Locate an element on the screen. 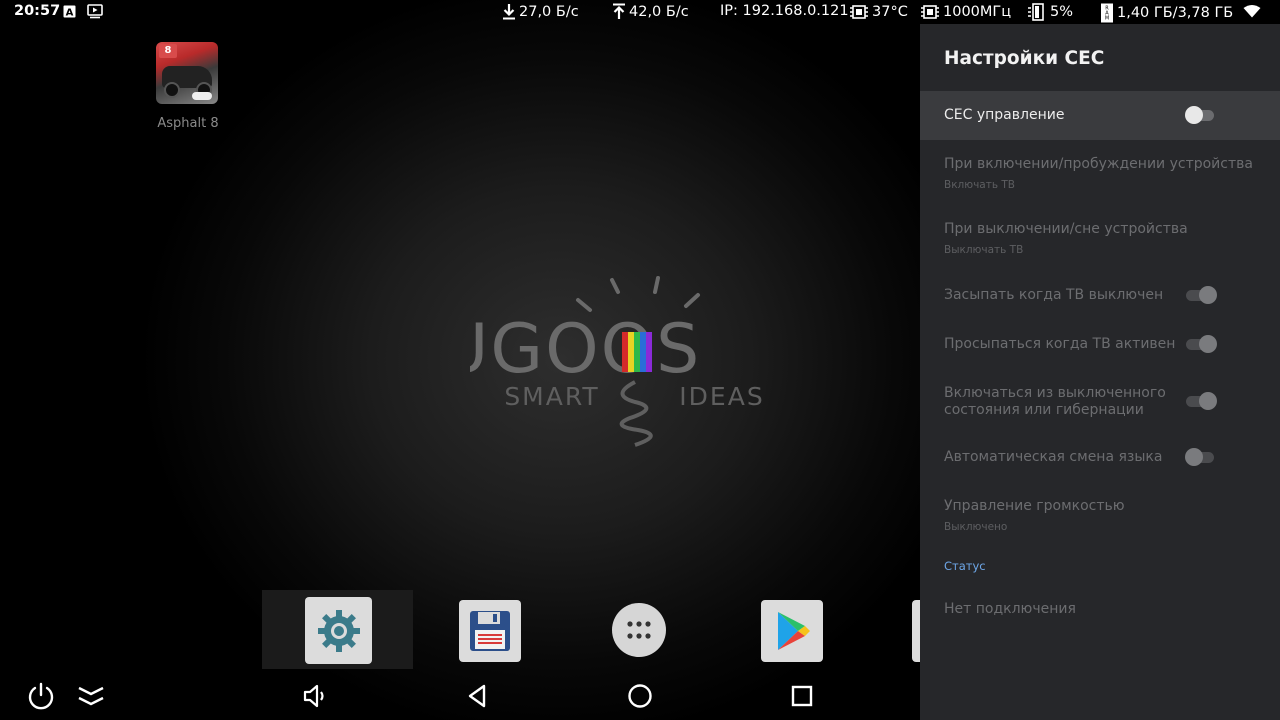 Image resolution: width=1280 pixels, height=720 pixels. save-floppy-icon is located at coordinates (490, 631).